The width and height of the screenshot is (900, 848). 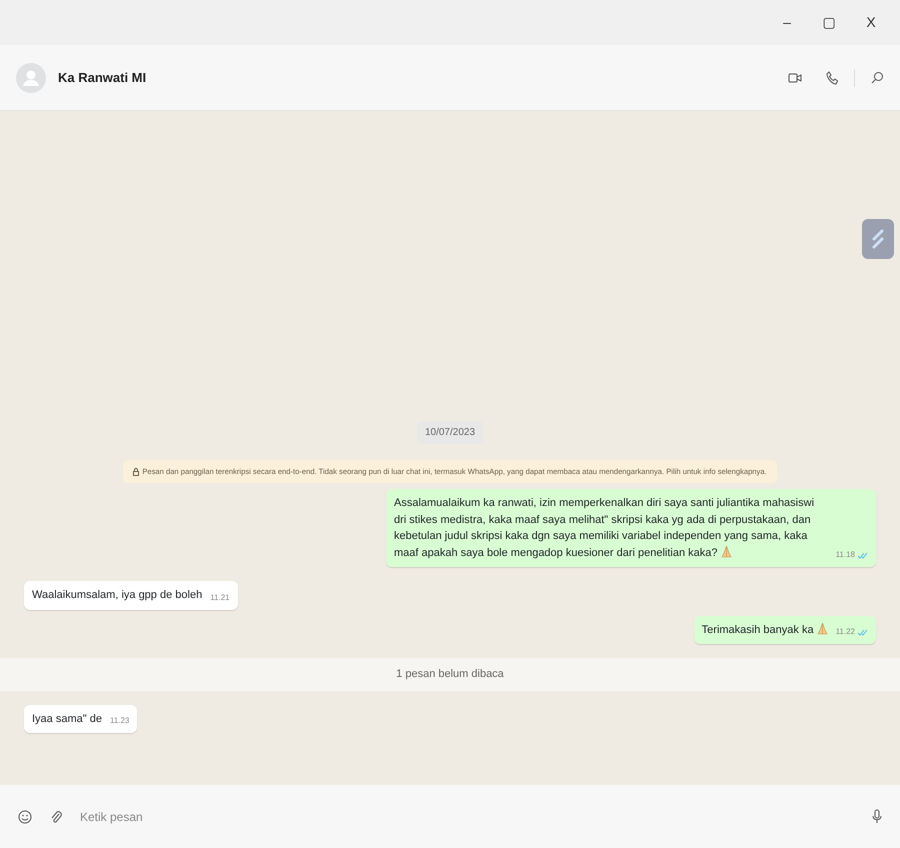 What do you see at coordinates (829, 22) in the screenshot?
I see `restore-button: ▢` at bounding box center [829, 22].